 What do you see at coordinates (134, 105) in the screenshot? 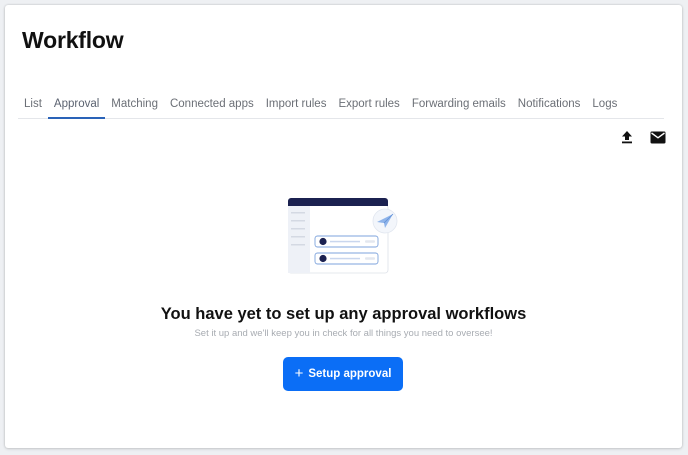
I see `tab-matching: Matching` at bounding box center [134, 105].